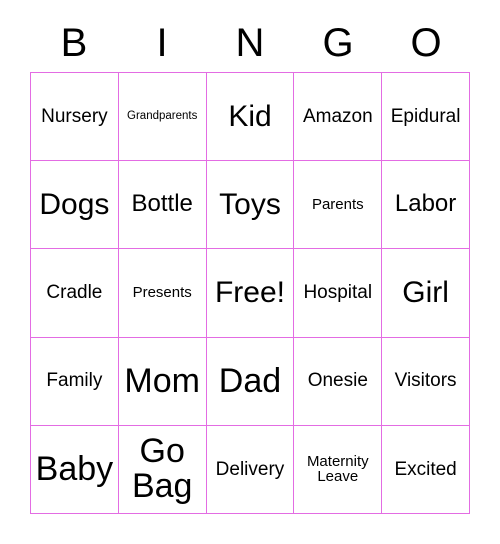 The width and height of the screenshot is (500, 544). I want to click on bingo-cell-label: Epidural, so click(425, 116).